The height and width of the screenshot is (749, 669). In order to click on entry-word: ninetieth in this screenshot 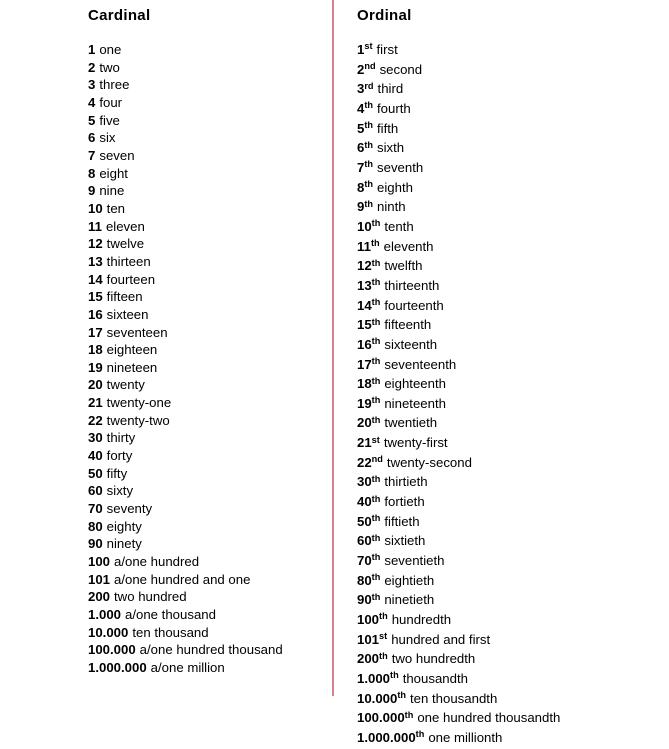, I will do `click(409, 600)`.